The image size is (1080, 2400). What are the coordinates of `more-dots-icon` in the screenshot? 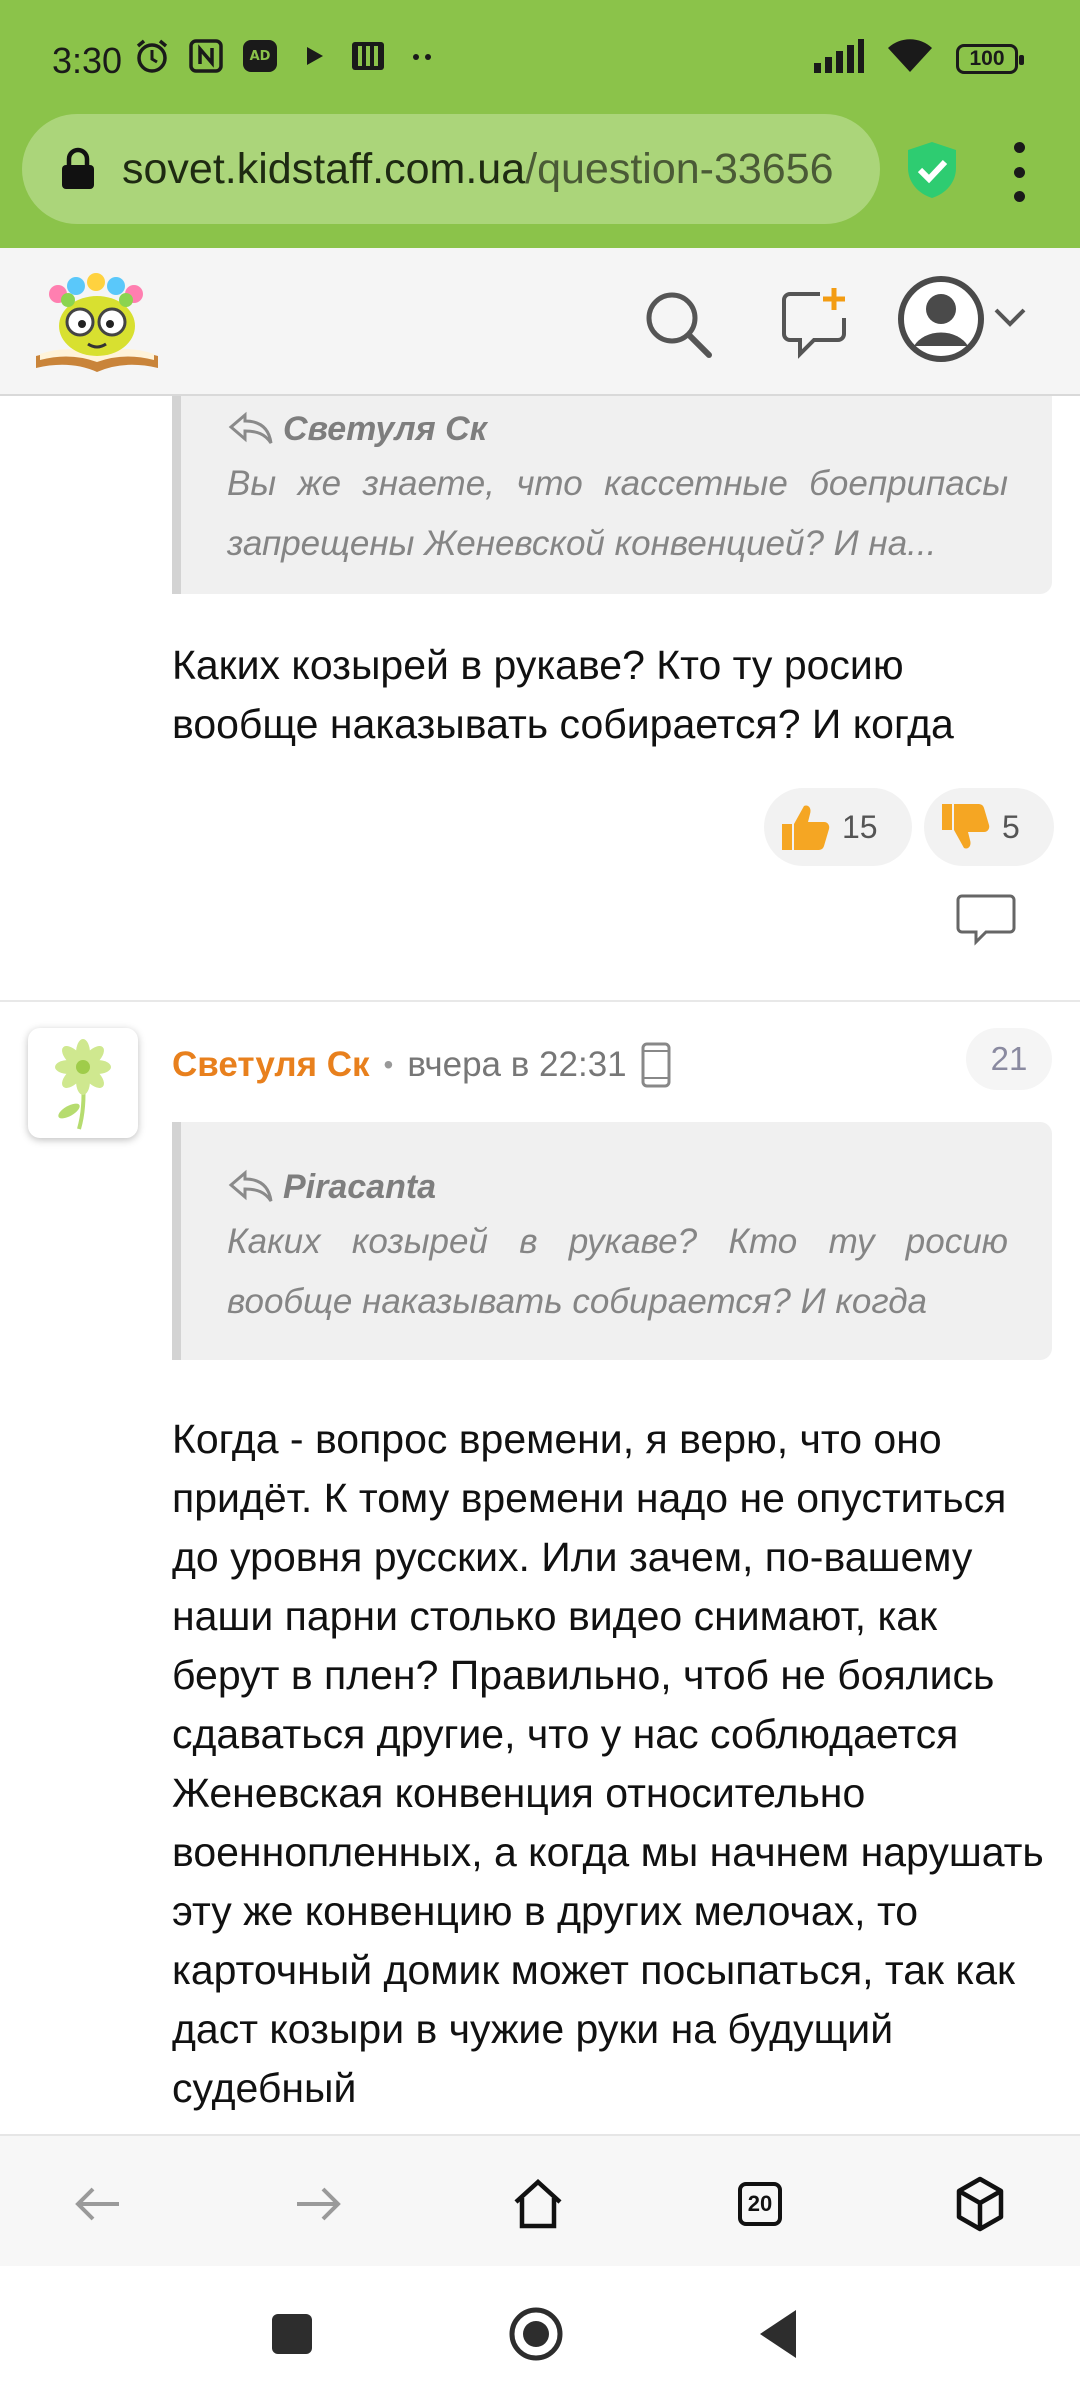 It's located at (422, 56).